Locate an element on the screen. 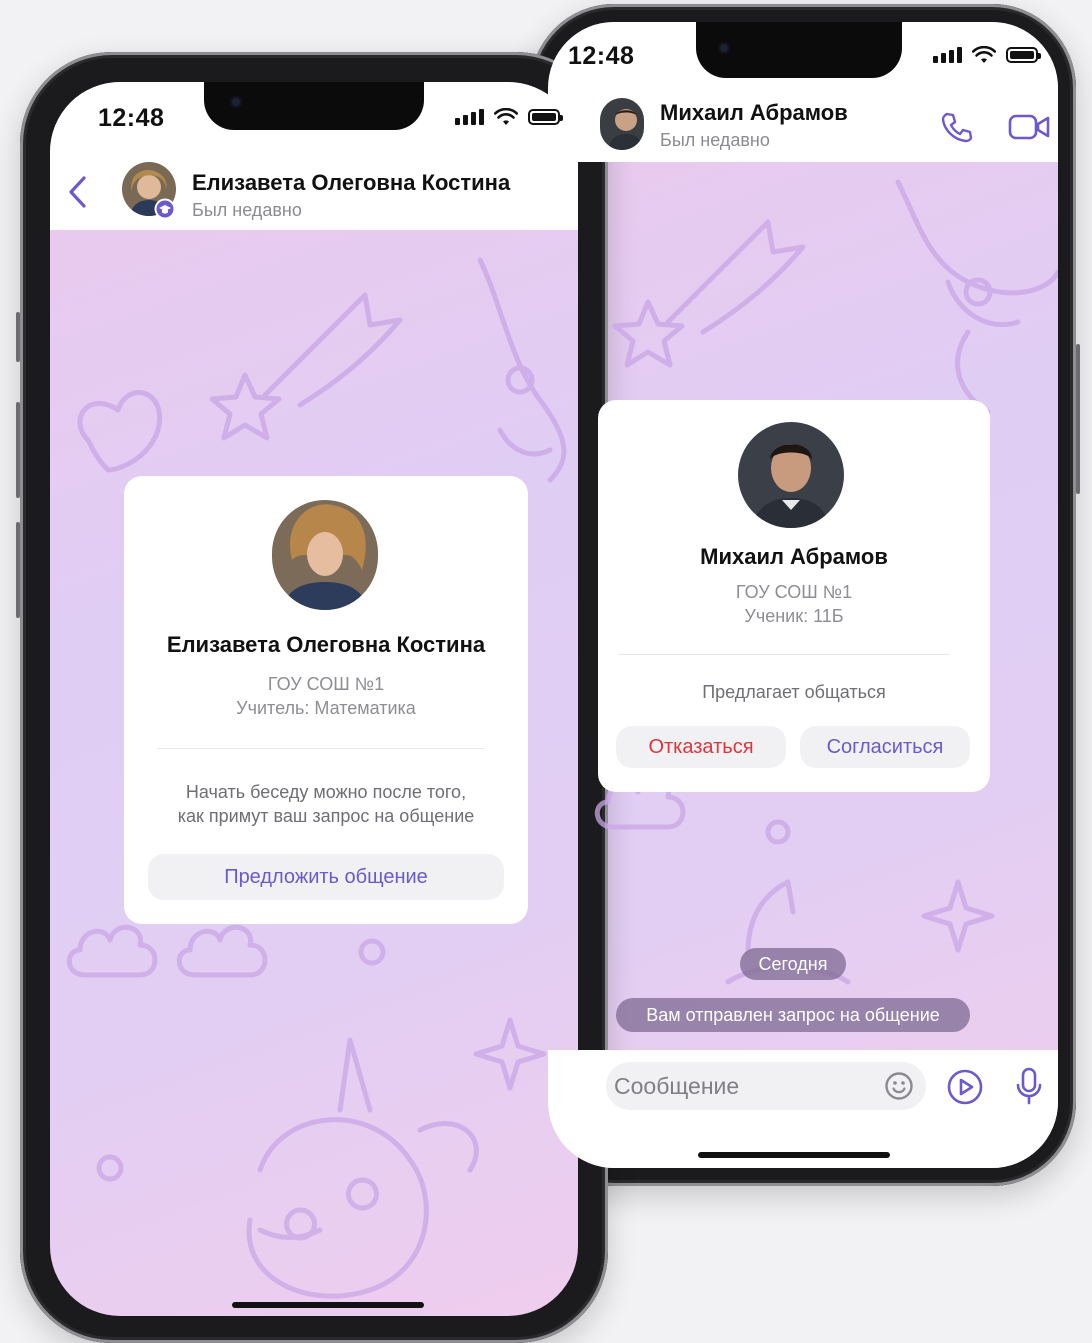  back-chevron-icon is located at coordinates (78, 192).